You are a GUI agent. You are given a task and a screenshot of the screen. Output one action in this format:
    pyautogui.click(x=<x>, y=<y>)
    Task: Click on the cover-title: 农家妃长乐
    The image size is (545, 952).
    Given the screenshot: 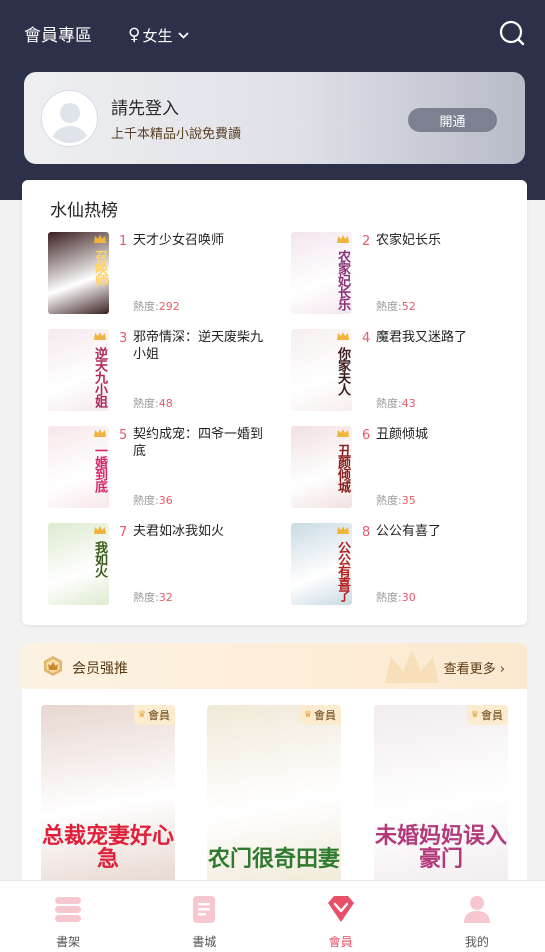 What is the action you would take?
    pyautogui.click(x=342, y=280)
    